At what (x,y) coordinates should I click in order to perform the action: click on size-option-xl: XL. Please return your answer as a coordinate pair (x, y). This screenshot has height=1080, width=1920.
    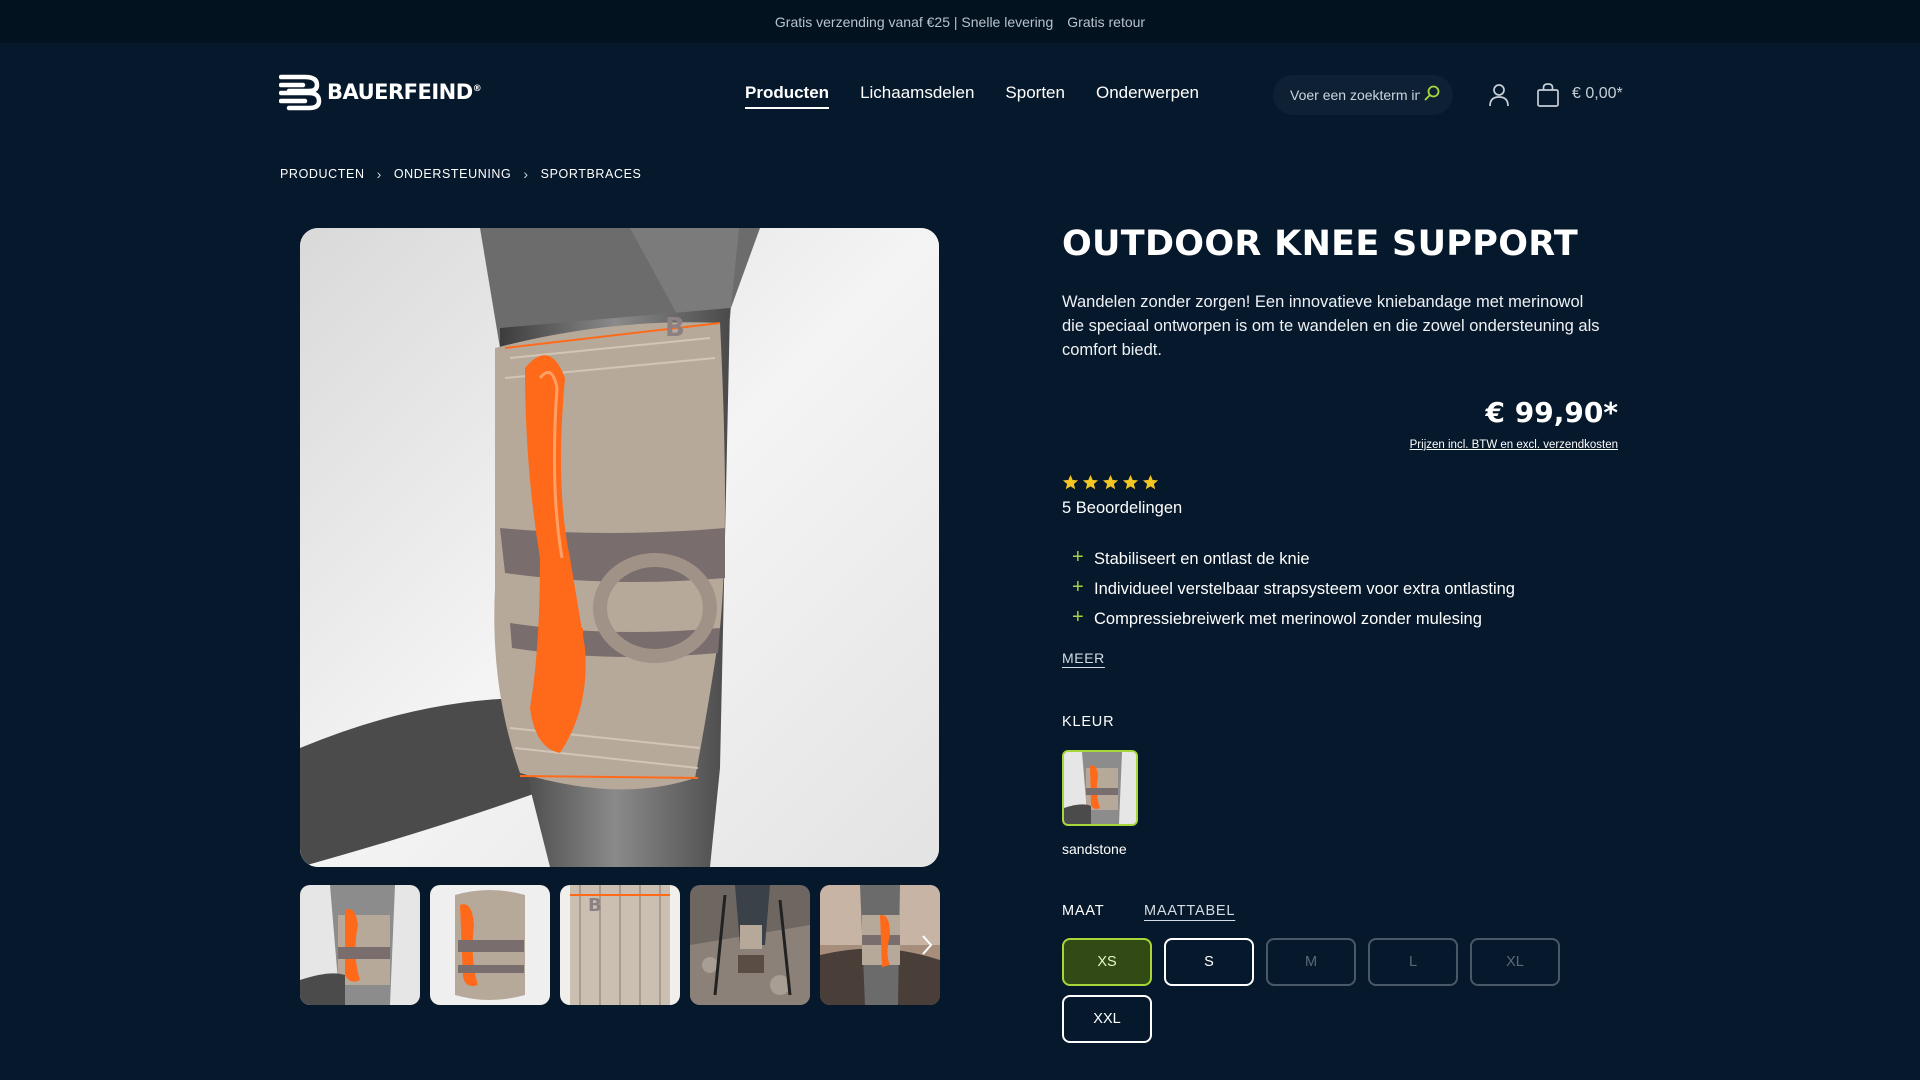
    Looking at the image, I should click on (1515, 962).